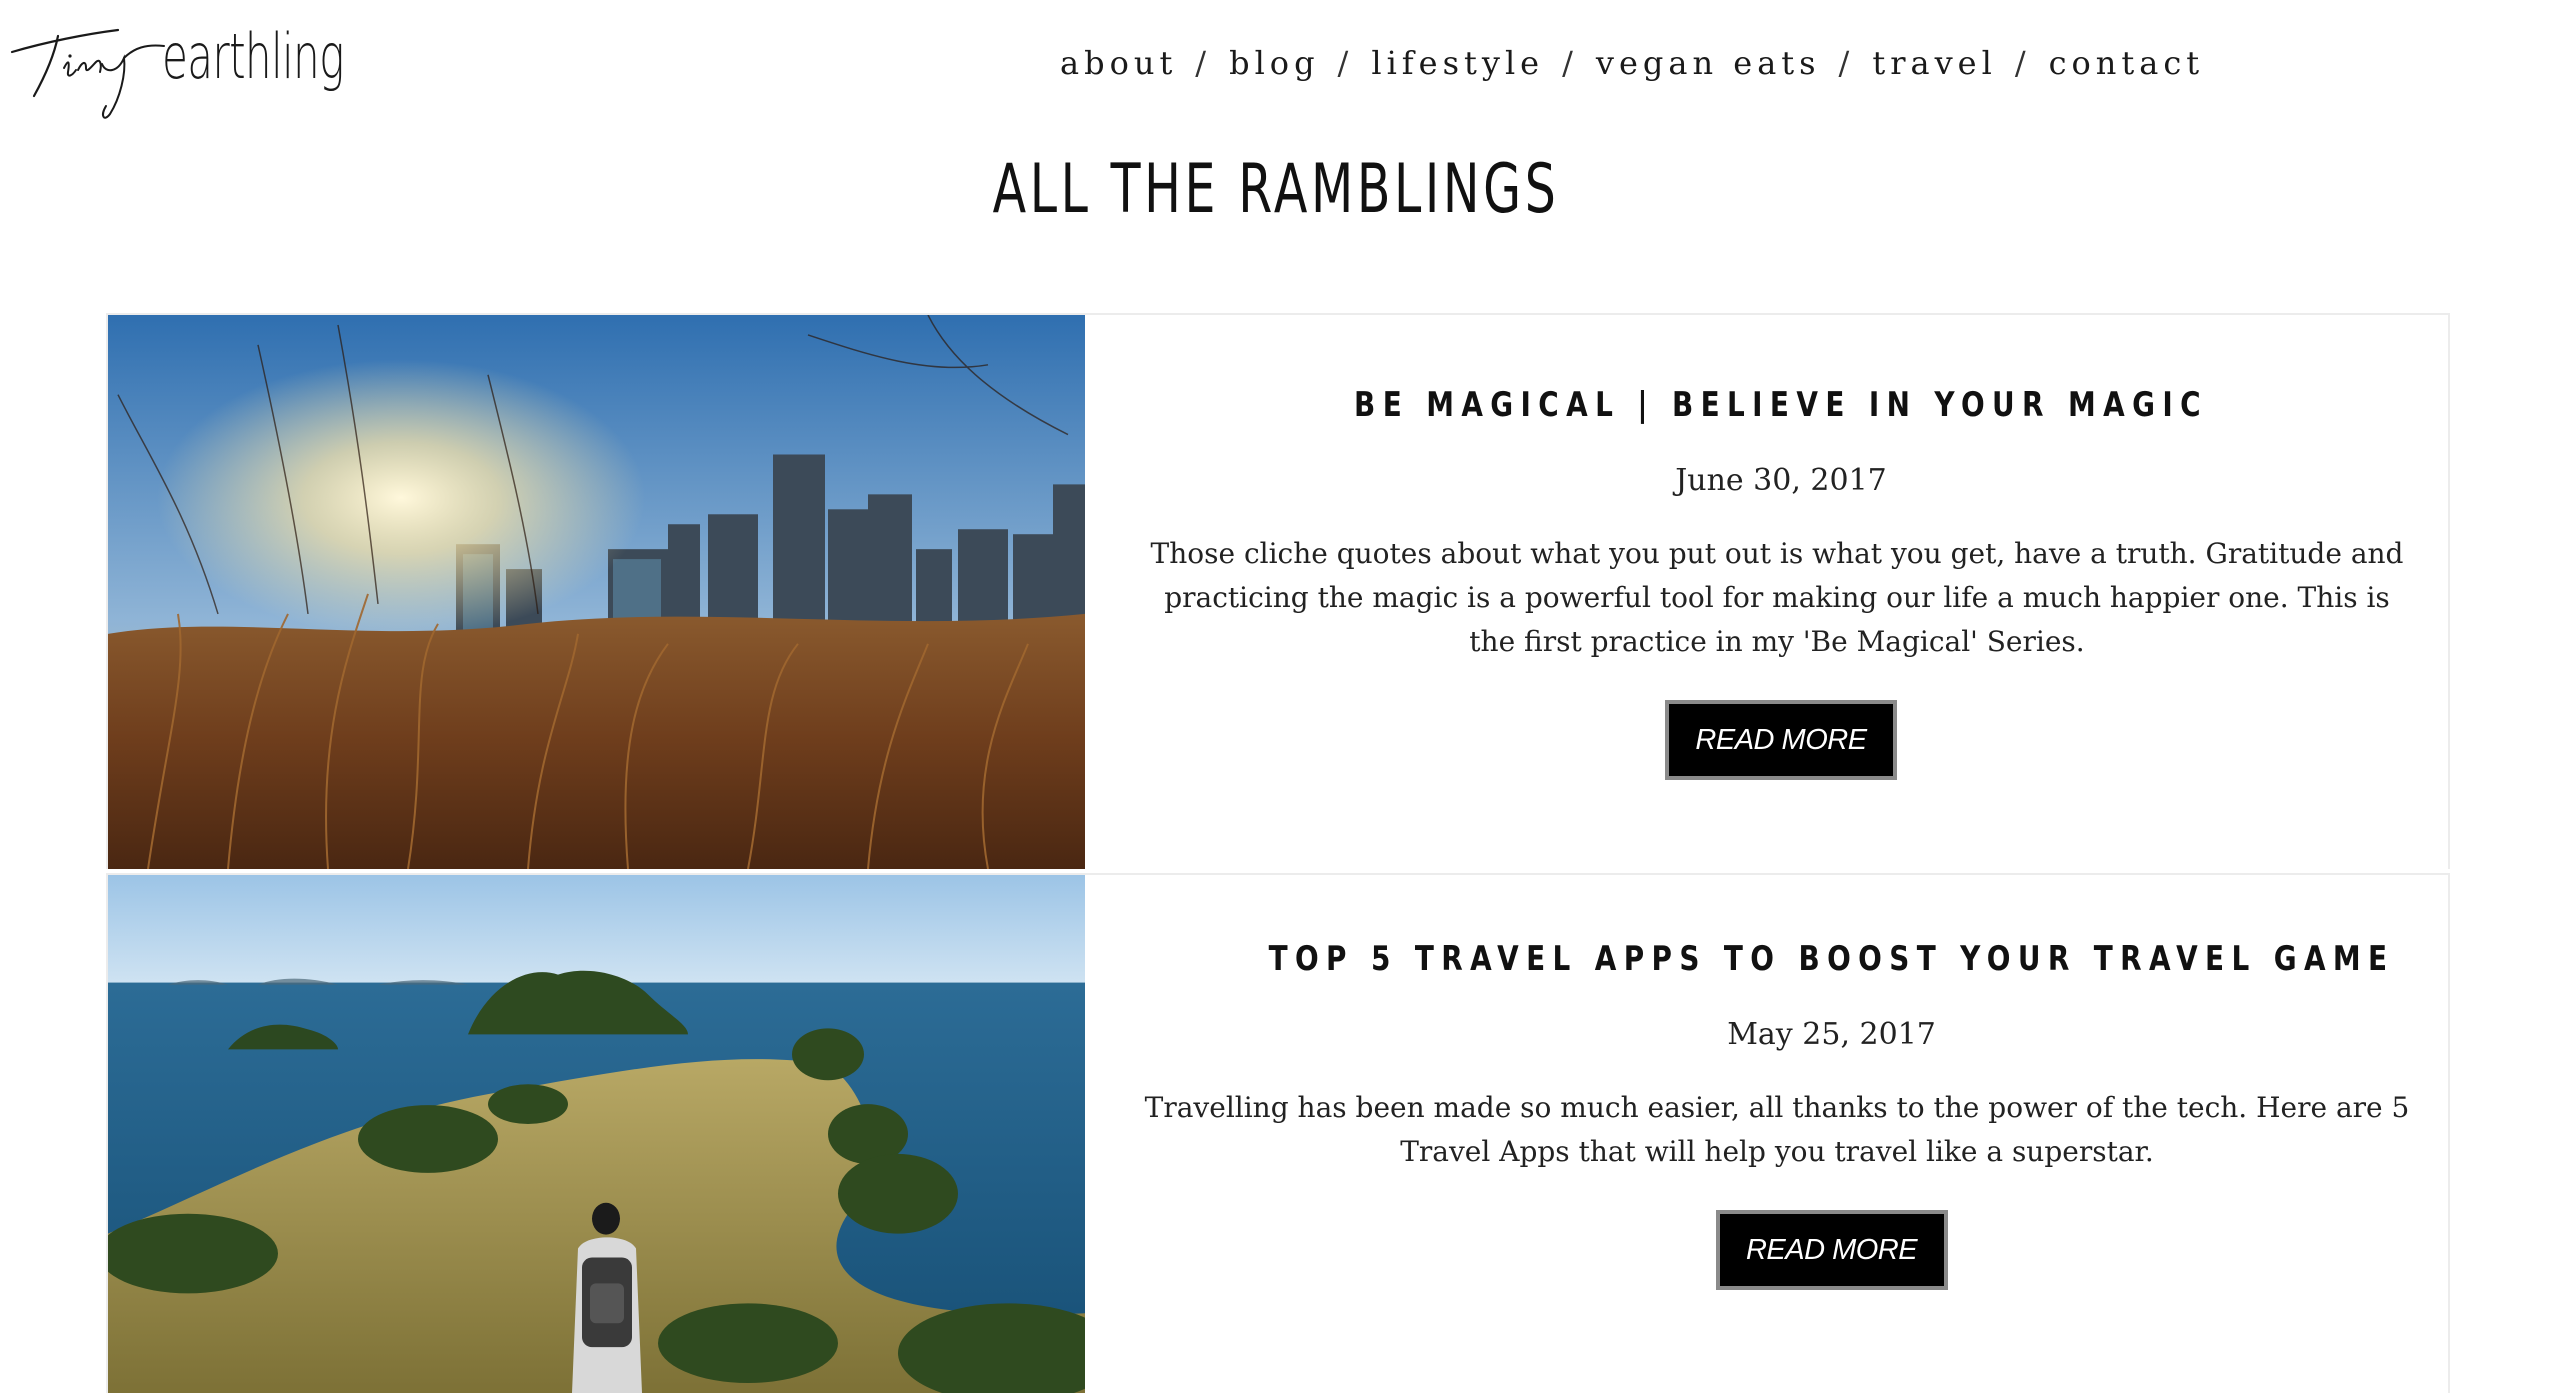  Describe the element at coordinates (1708, 63) in the screenshot. I see `nav-item-vegan-eats: vegan eats` at that location.